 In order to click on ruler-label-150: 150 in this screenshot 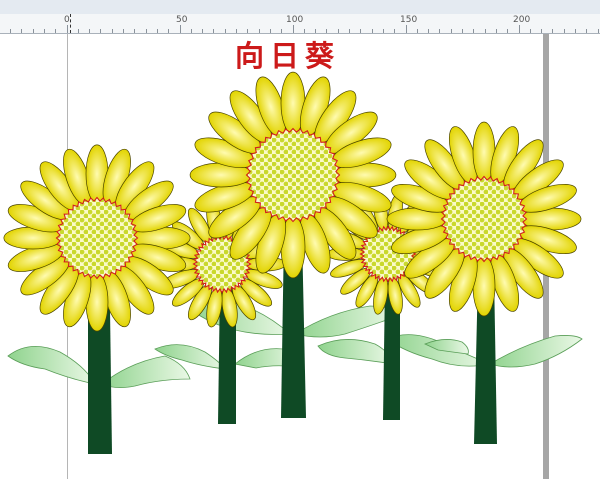, I will do `click(409, 20)`.